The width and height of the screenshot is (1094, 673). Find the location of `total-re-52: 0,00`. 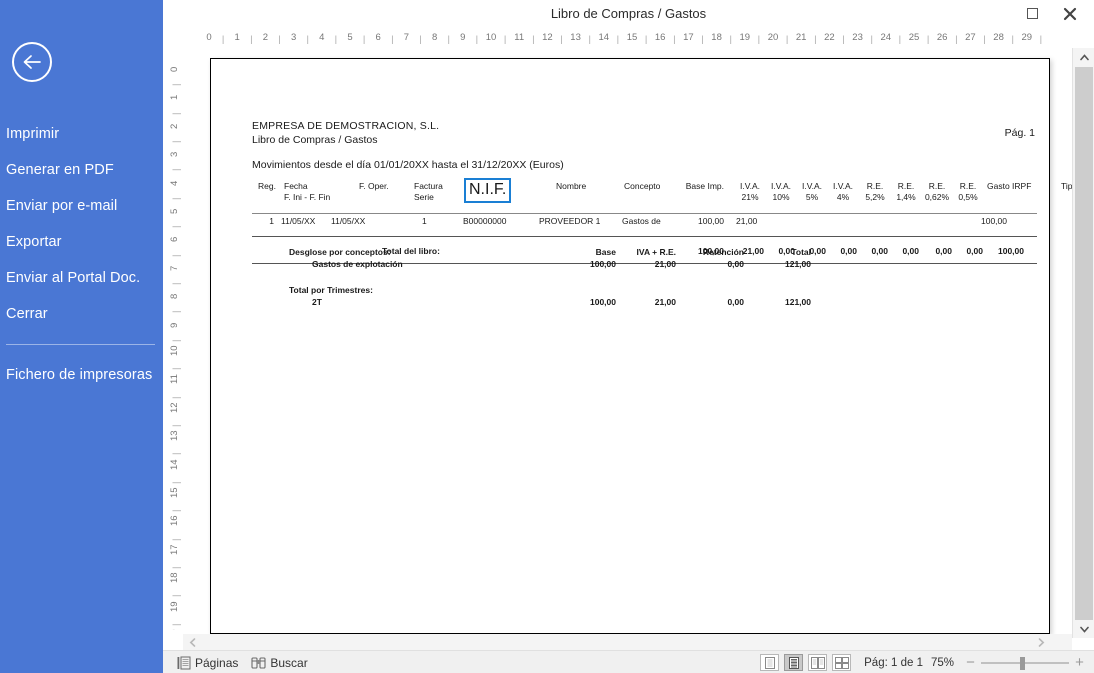

total-re-52: 0,00 is located at coordinates (879, 251).